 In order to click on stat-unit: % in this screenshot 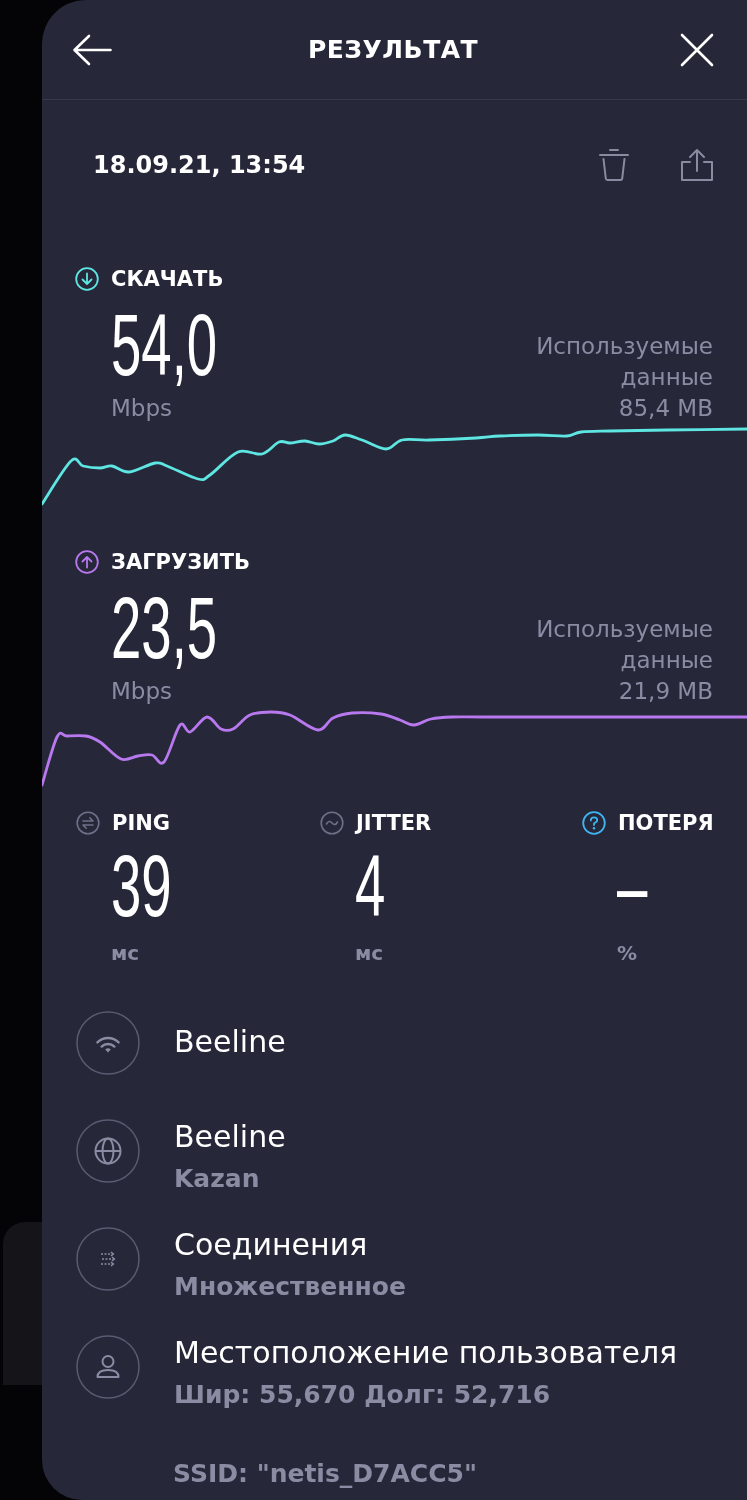, I will do `click(627, 953)`.